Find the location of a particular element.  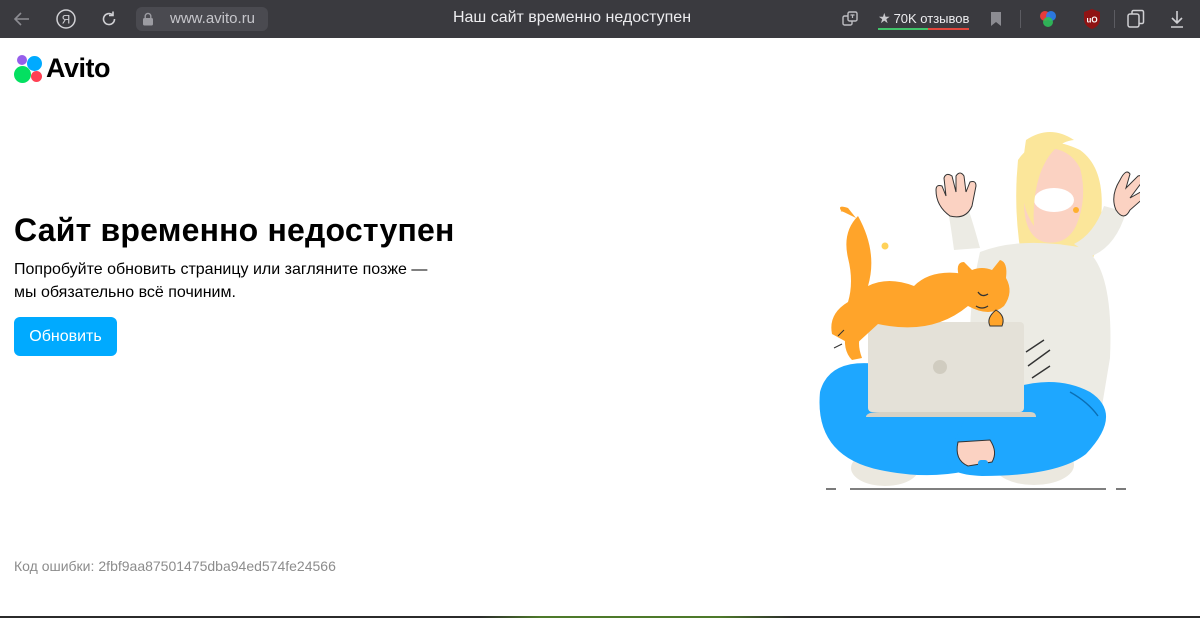

refresh-button: Обновить is located at coordinates (65, 336).